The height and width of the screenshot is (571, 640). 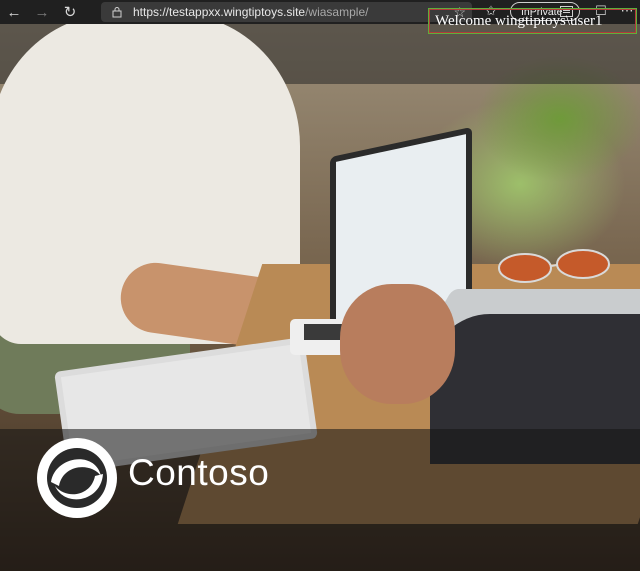 What do you see at coordinates (14, 12) in the screenshot?
I see `back-arrow-icon: ←` at bounding box center [14, 12].